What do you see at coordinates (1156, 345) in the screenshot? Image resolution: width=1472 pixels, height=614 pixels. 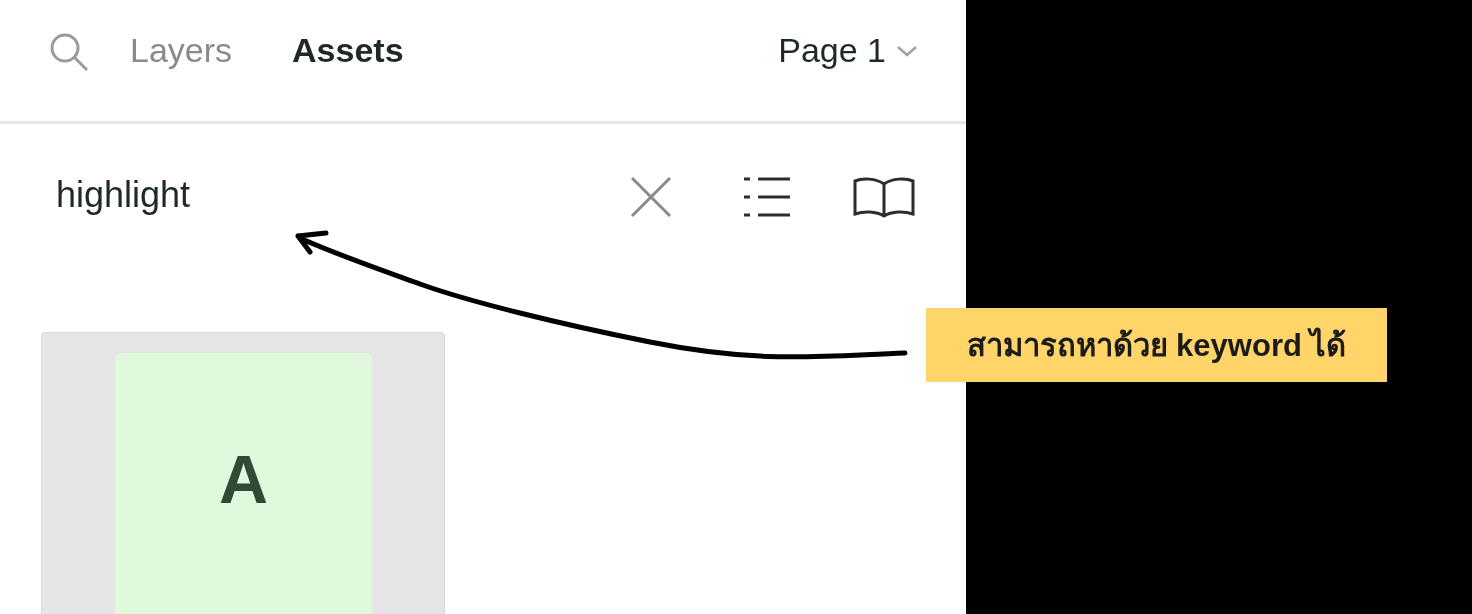 I see `annotation-label: สามารถหาด้วย keyword ได้` at bounding box center [1156, 345].